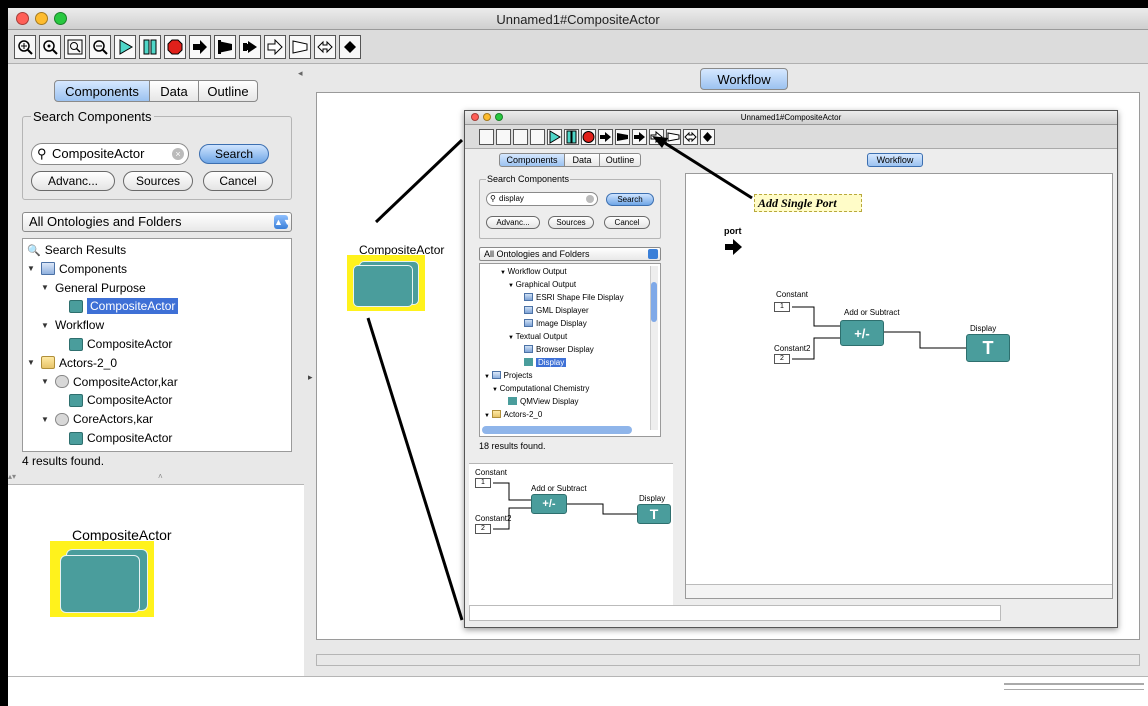 This screenshot has width=1148, height=706. What do you see at coordinates (706, 169) in the screenshot?
I see `annotation-arrow-line` at bounding box center [706, 169].